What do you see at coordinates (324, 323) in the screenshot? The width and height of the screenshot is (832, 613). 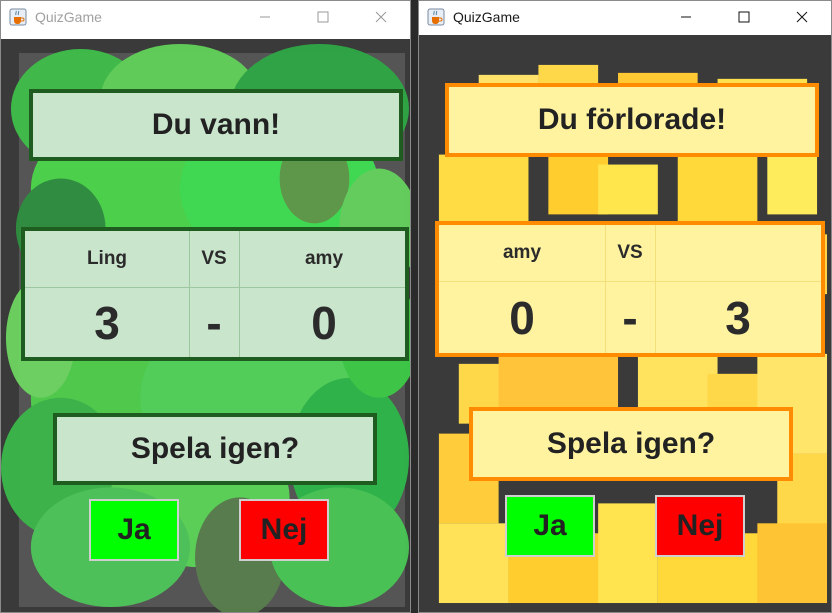 I see `score-right: 0` at bounding box center [324, 323].